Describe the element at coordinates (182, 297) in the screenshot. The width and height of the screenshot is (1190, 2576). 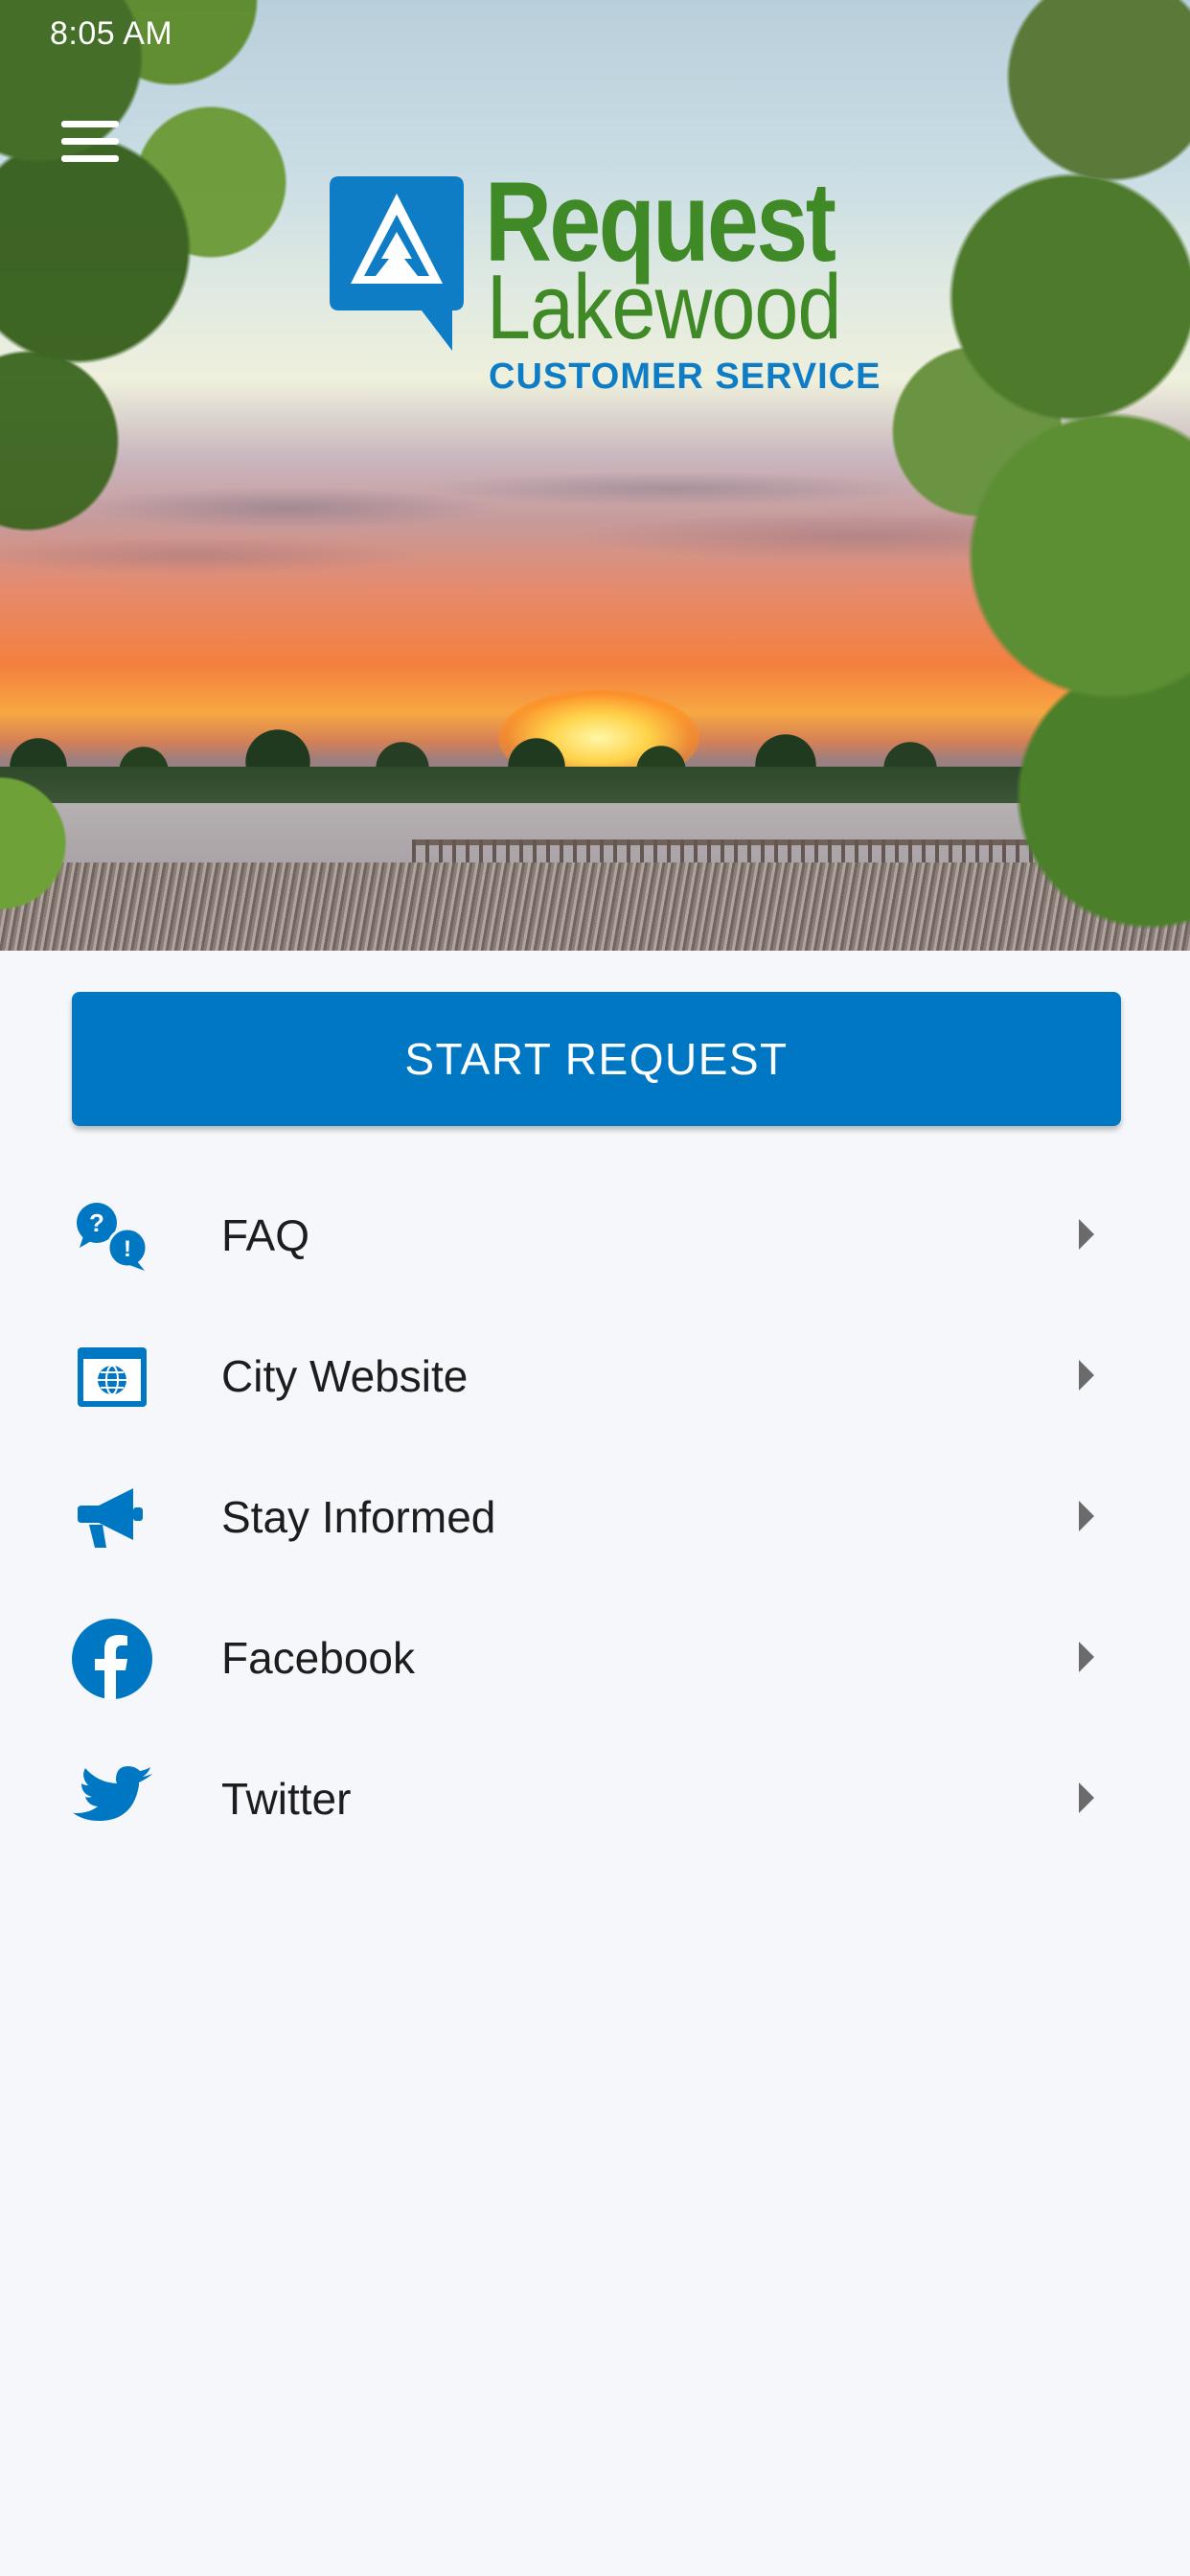
I see `hero-tree-left` at that location.